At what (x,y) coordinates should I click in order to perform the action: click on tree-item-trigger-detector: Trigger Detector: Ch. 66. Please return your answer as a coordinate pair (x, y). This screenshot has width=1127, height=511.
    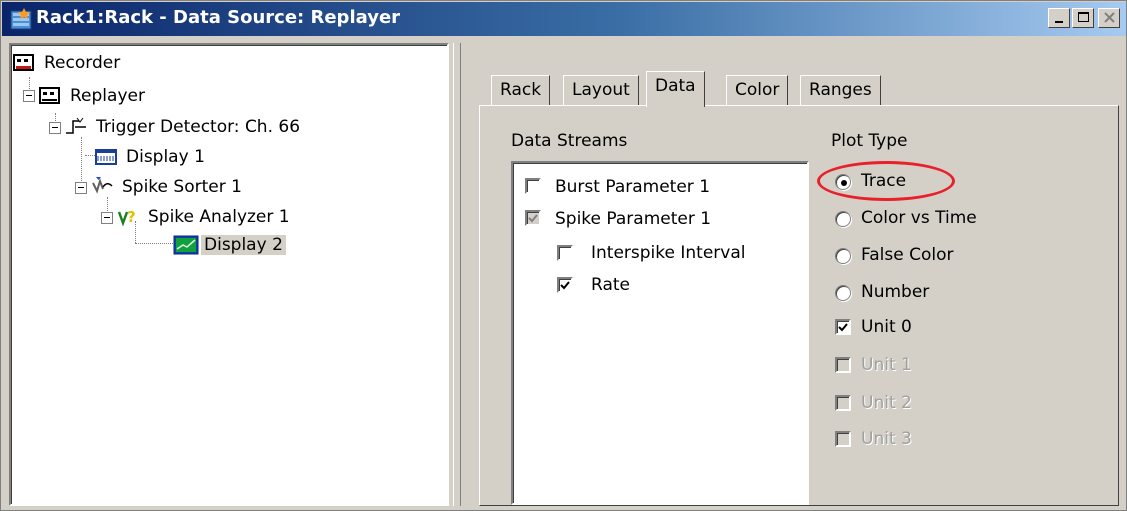
    Looking at the image, I should click on (184, 127).